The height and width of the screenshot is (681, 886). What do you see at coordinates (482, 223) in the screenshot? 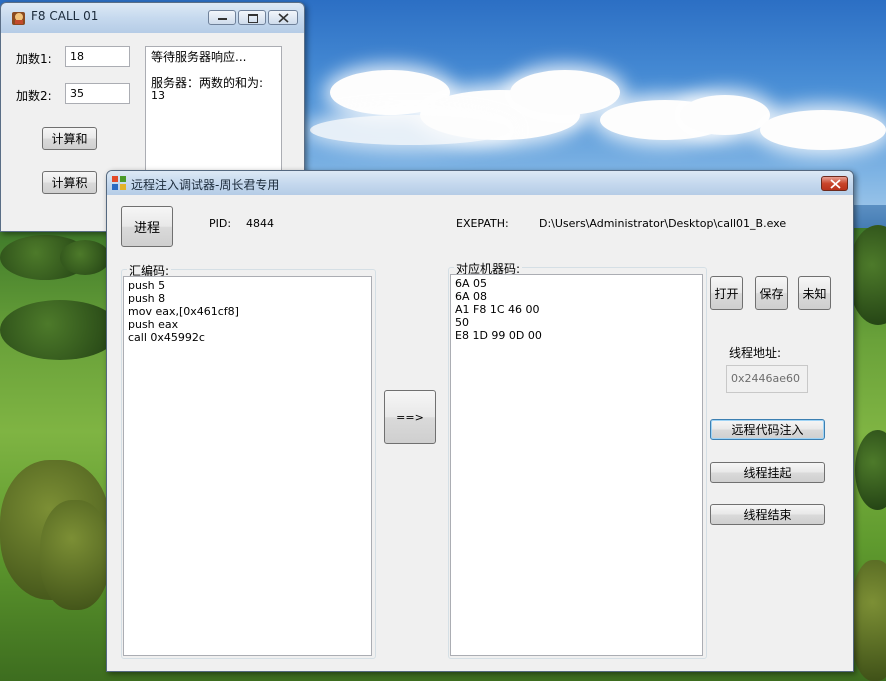
I see `exepath-label: EXEPATH:` at bounding box center [482, 223].